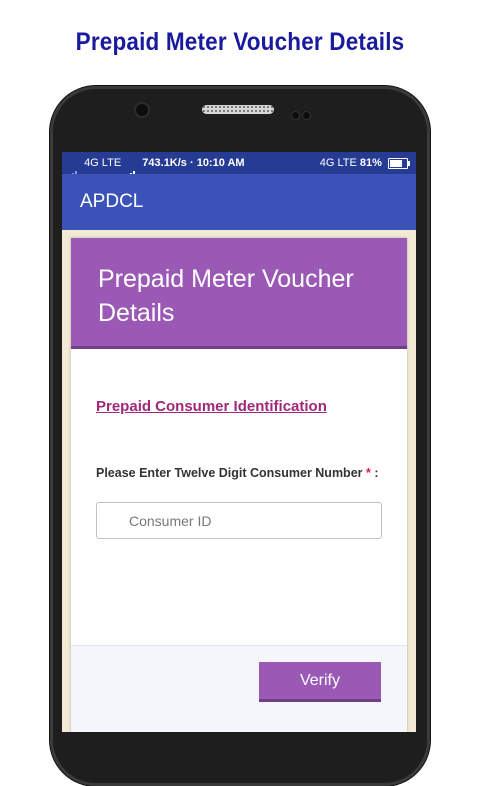 This screenshot has width=480, height=786. I want to click on app-title: APDCL, so click(112, 201).